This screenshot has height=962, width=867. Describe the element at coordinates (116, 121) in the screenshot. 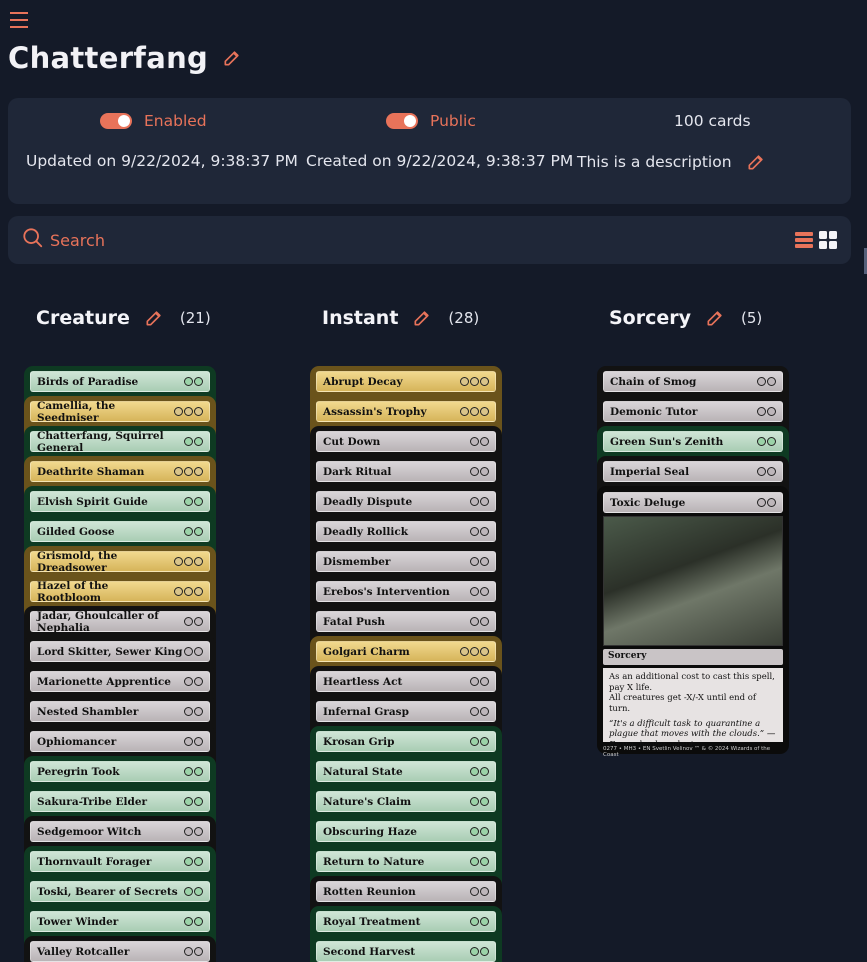

I see `enabled-toggle` at that location.